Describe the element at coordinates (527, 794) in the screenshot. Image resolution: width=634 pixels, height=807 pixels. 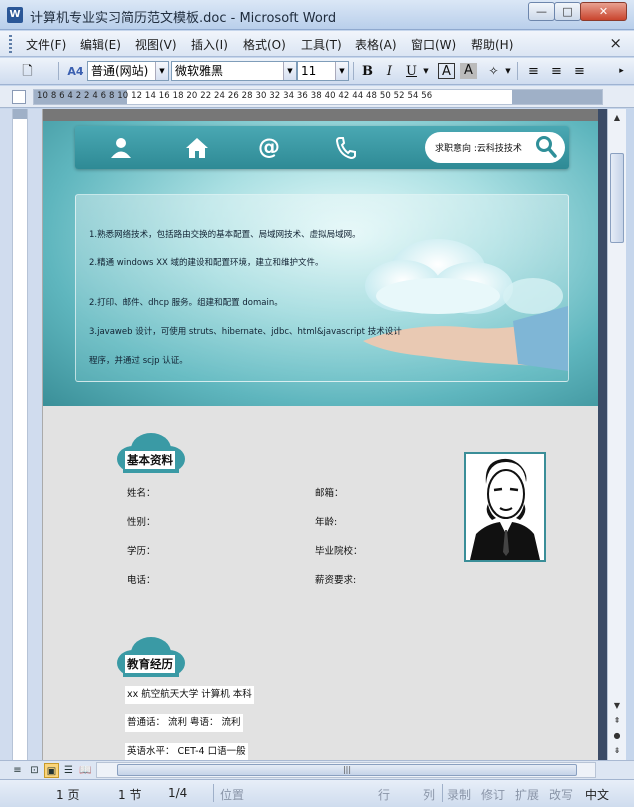
I see `status-extend: 扩展` at that location.